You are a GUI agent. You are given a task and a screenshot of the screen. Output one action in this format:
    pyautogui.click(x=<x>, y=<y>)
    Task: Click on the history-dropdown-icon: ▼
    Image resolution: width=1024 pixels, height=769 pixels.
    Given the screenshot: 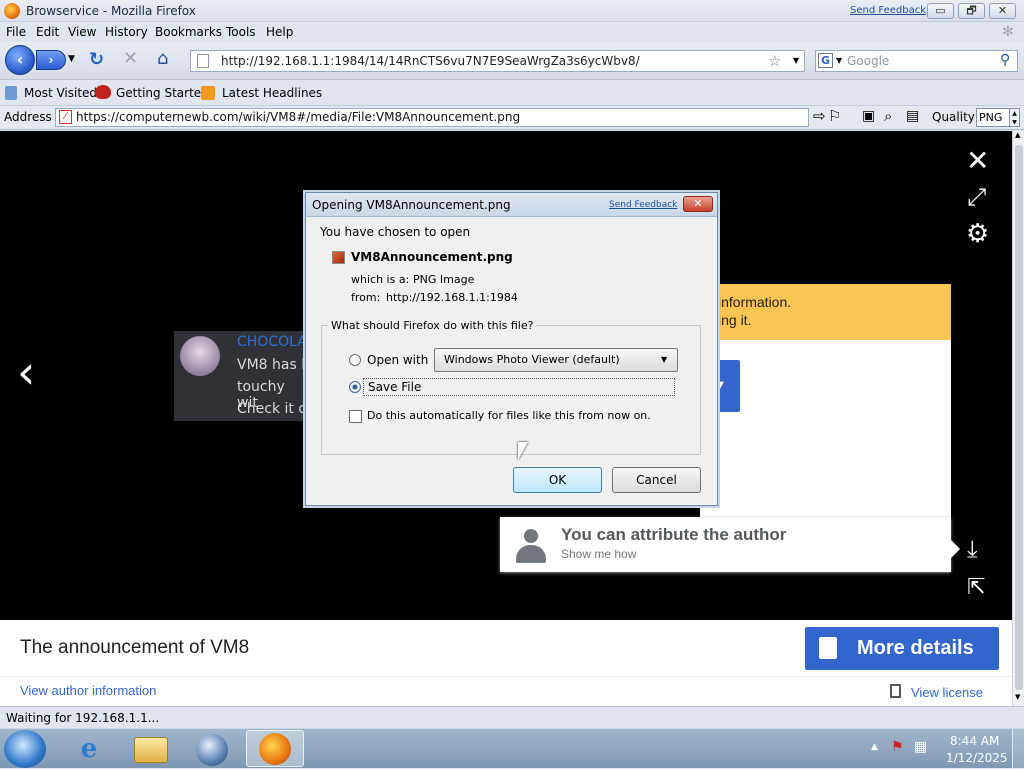 What is the action you would take?
    pyautogui.click(x=71, y=59)
    